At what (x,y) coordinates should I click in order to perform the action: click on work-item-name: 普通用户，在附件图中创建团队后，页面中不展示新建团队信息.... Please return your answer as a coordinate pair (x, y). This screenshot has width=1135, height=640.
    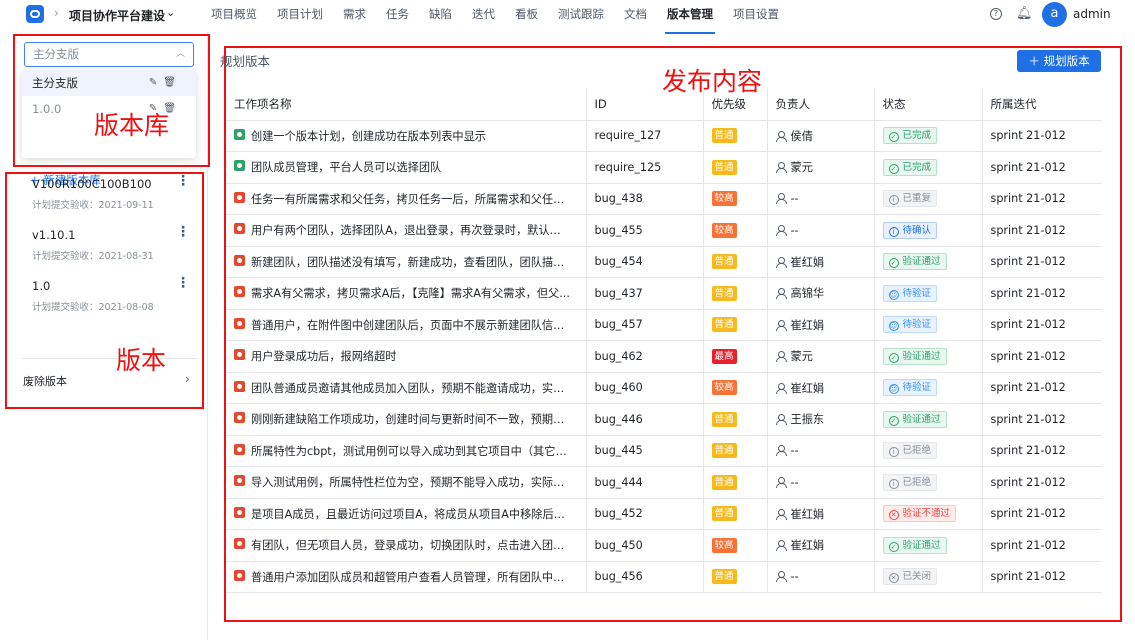
    Looking at the image, I should click on (411, 325).